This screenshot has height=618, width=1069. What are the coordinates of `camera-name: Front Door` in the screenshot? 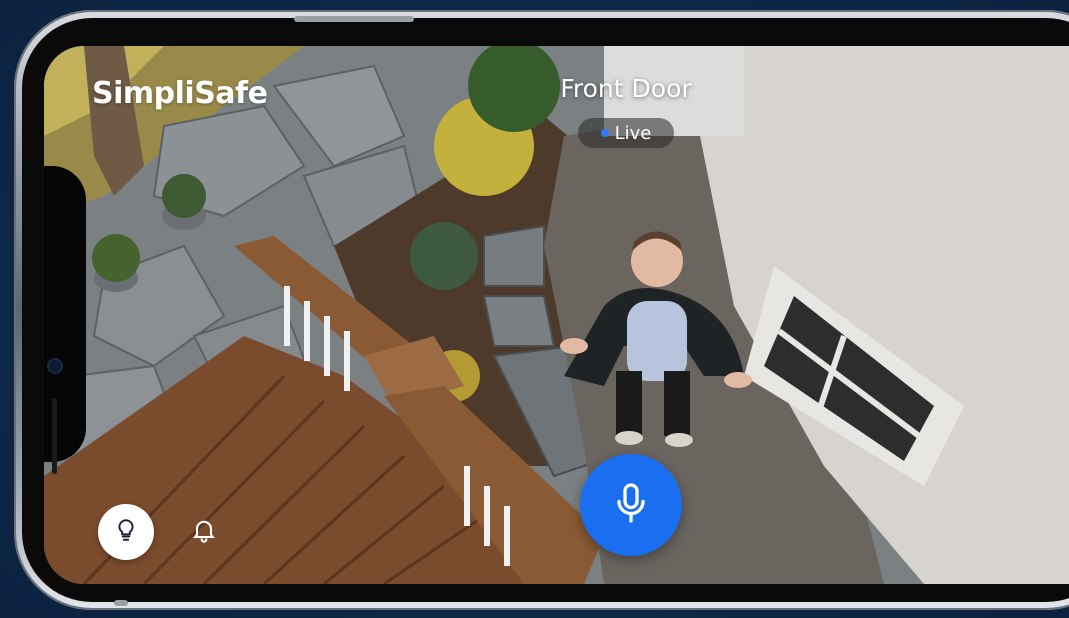 It's located at (626, 88).